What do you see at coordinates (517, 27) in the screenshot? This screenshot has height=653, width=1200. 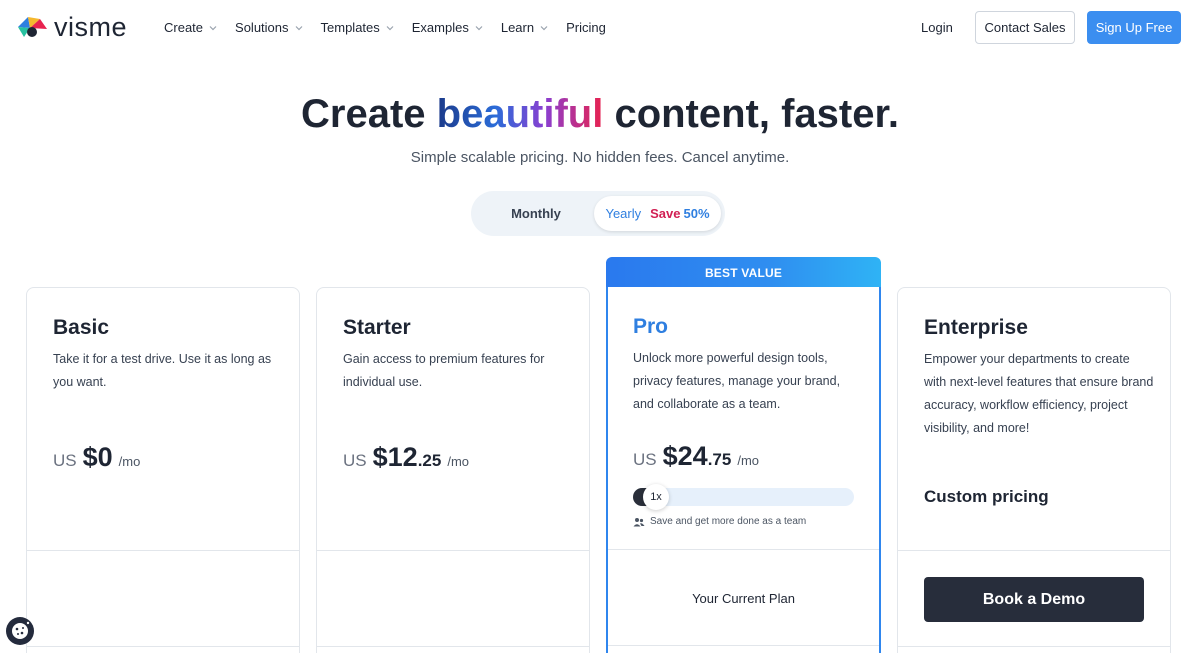 I see `menu-learn-label: Learn` at bounding box center [517, 27].